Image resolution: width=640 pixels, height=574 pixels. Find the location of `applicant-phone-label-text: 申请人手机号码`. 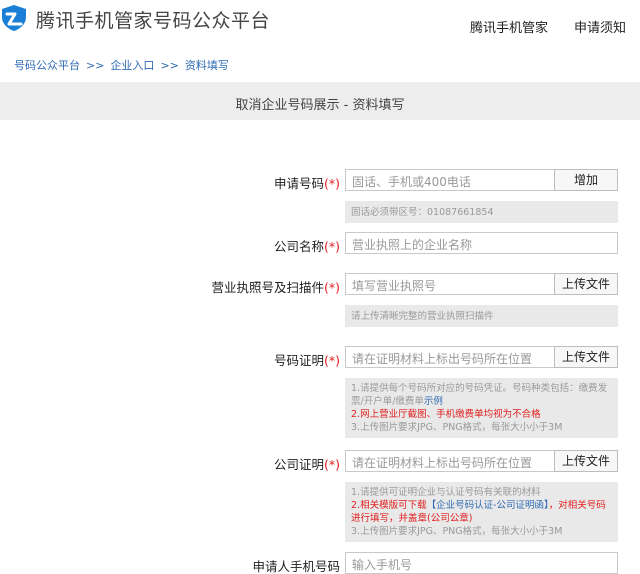

applicant-phone-label-text: 申请人手机号码 is located at coordinates (296, 566).